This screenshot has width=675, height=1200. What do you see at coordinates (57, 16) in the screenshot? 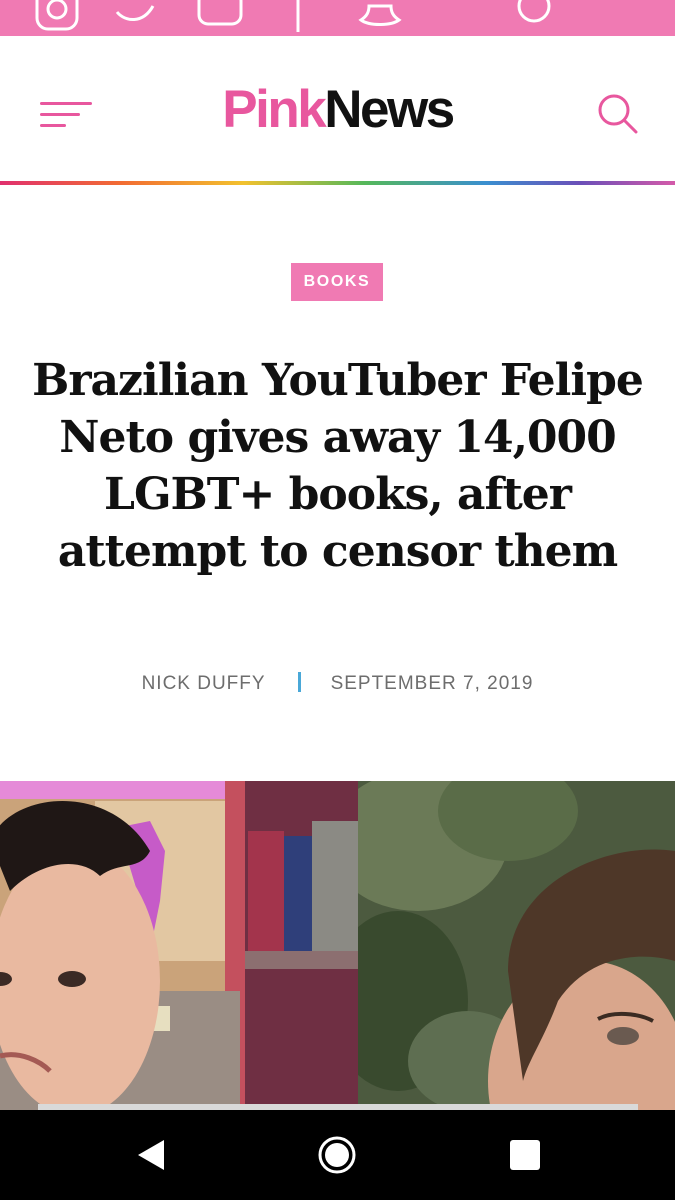
I see `instagram-icon` at bounding box center [57, 16].